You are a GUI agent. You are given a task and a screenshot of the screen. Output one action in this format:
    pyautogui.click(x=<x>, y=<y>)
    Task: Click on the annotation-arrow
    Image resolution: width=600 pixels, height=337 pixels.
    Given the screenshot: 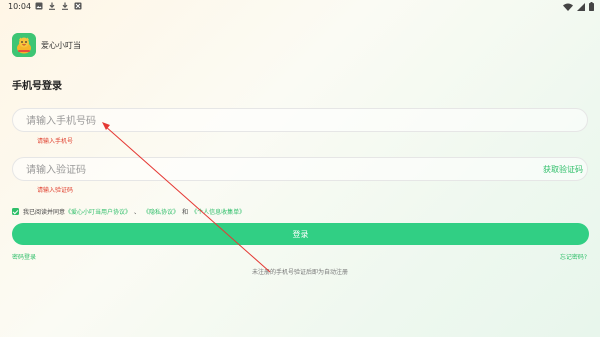 What is the action you would take?
    pyautogui.click(x=186, y=197)
    